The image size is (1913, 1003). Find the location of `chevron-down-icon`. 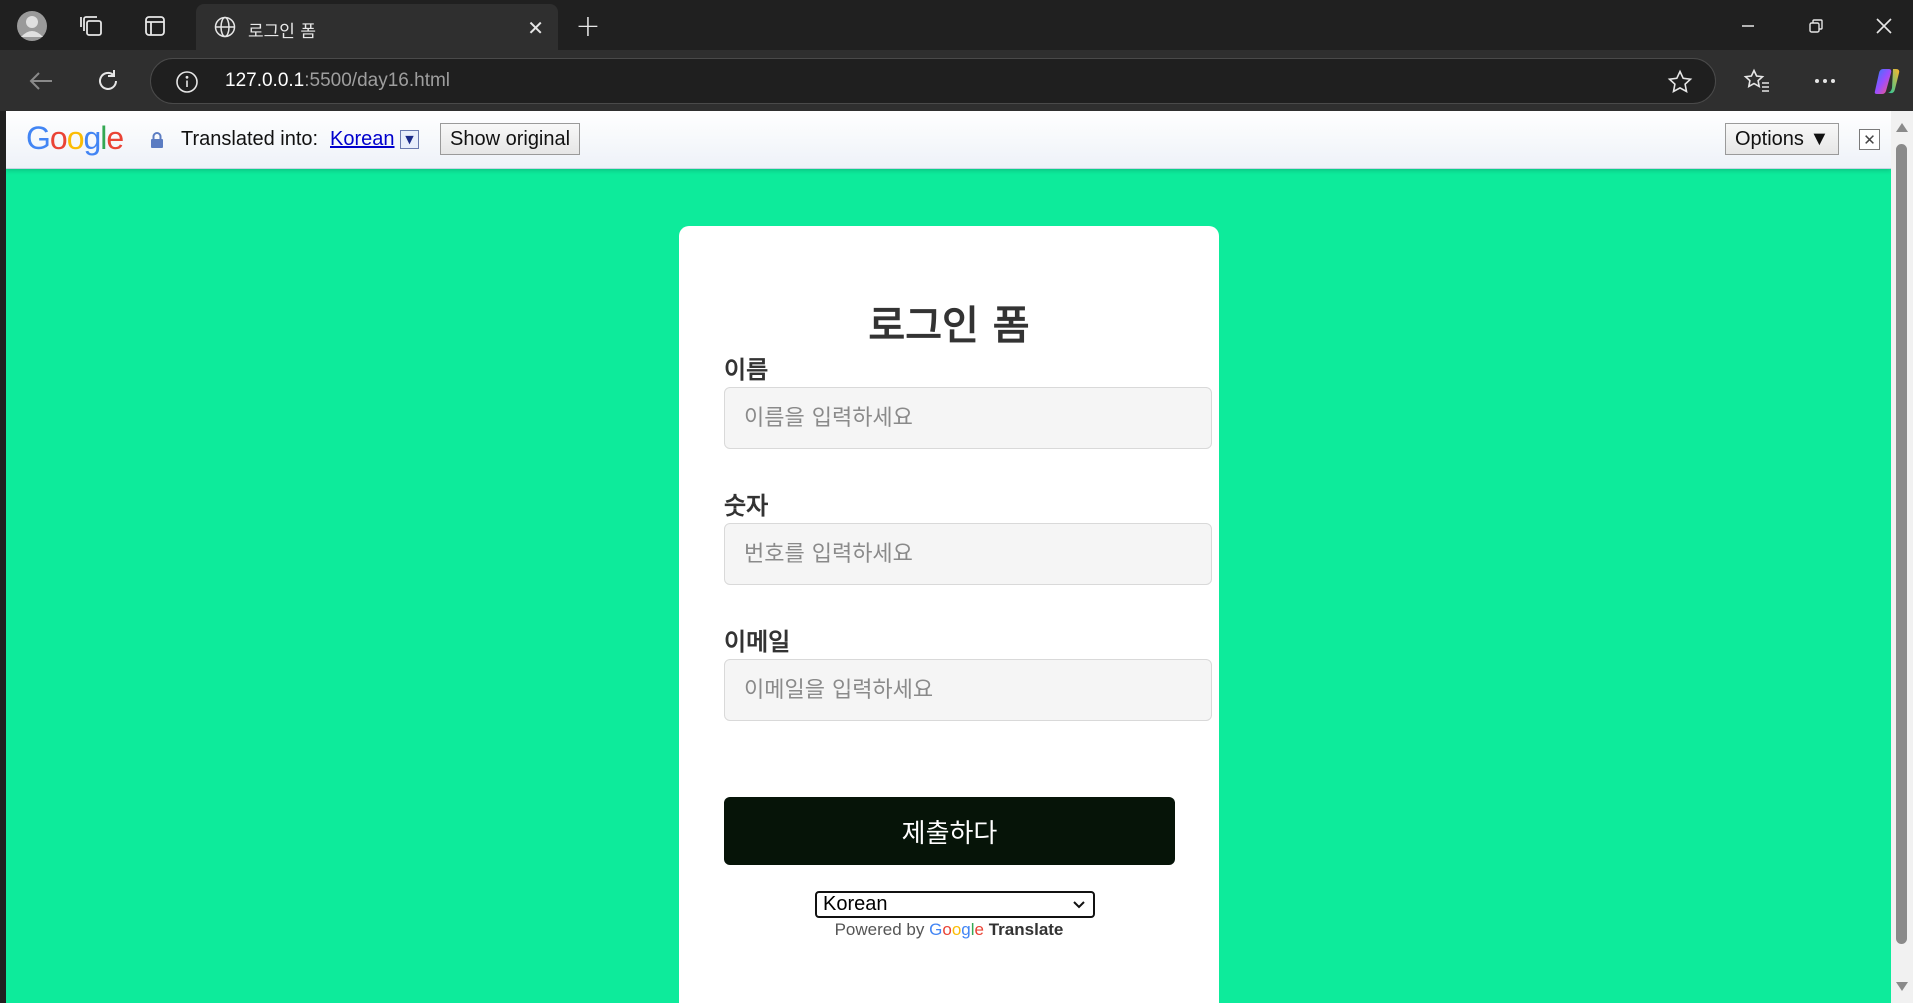

chevron-down-icon is located at coordinates (1079, 906).